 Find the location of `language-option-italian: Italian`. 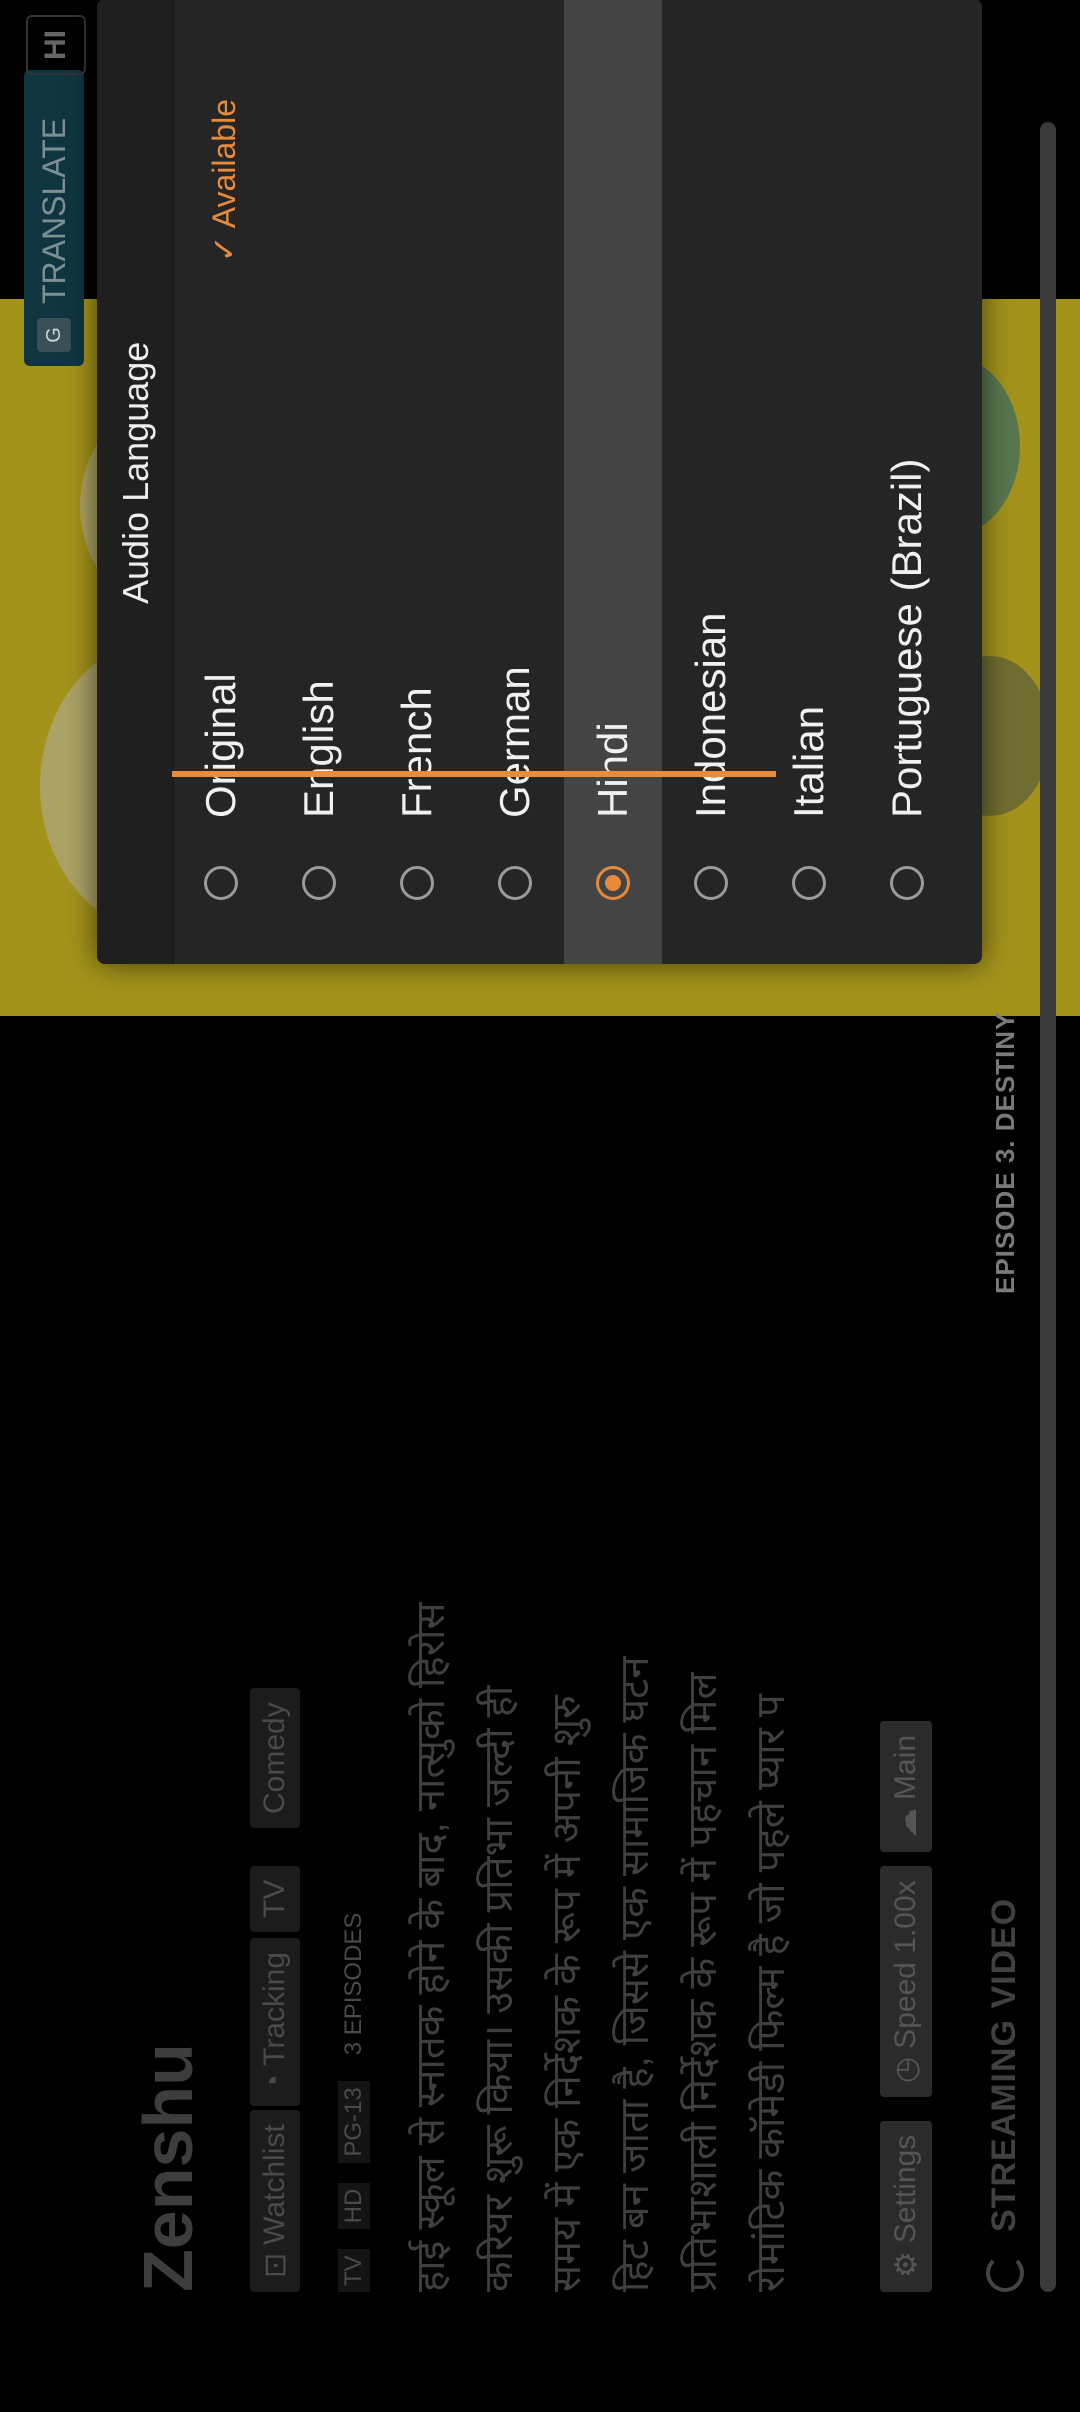

language-option-italian: Italian is located at coordinates (809, 482).